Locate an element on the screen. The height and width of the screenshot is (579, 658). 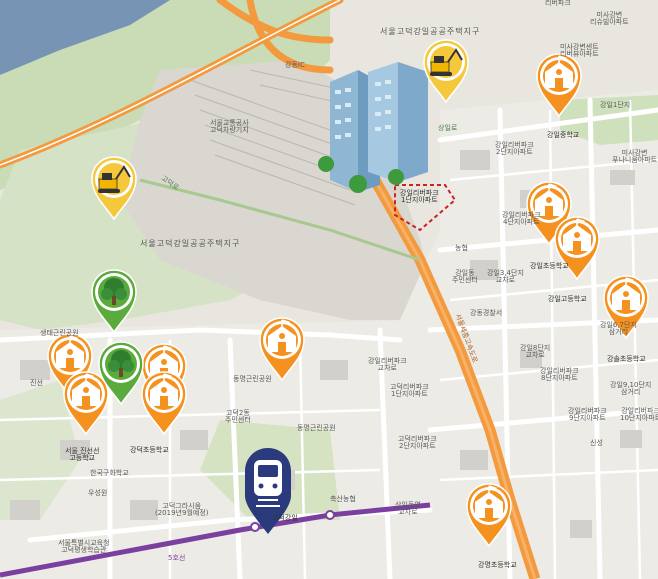
label-gangdong-police: 강동경찰서 is located at coordinates (486, 313).